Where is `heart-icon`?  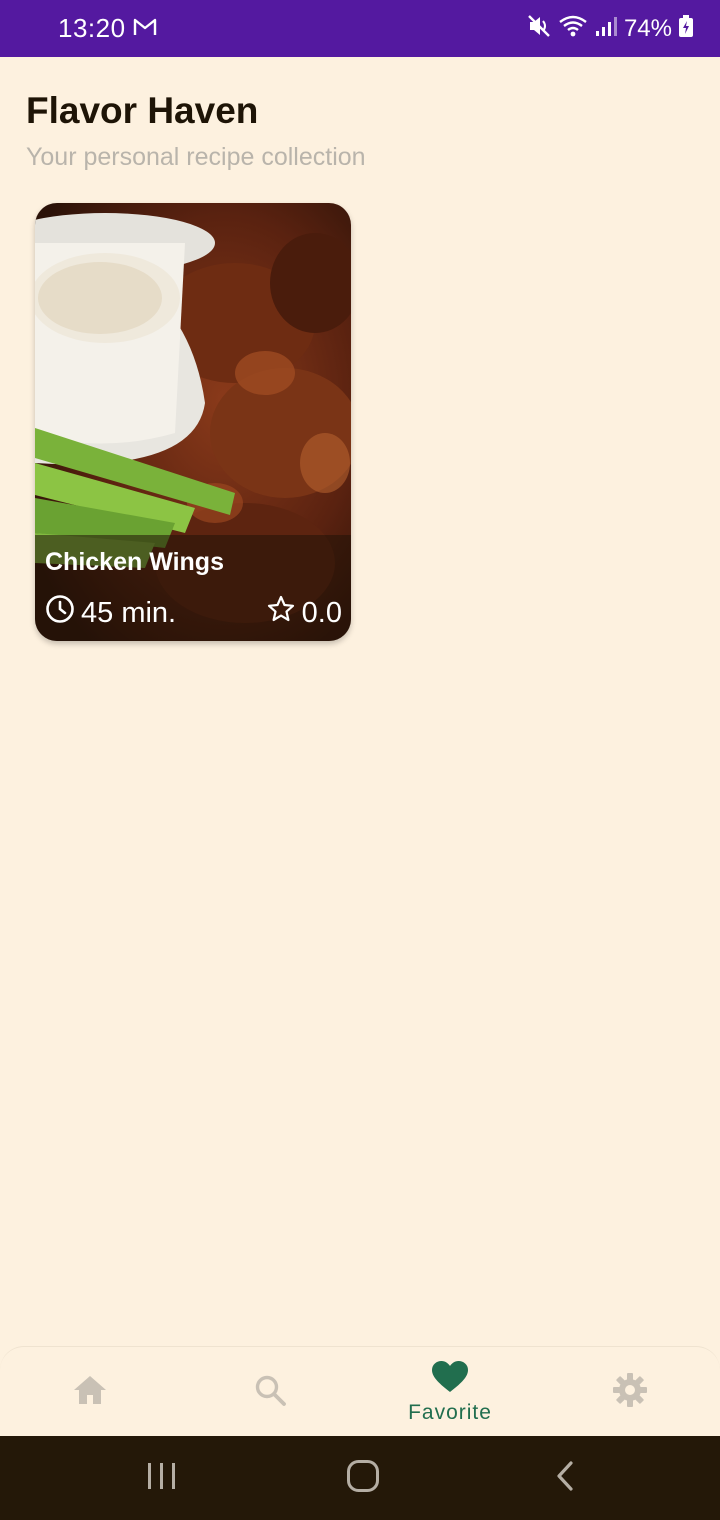 heart-icon is located at coordinates (450, 1379).